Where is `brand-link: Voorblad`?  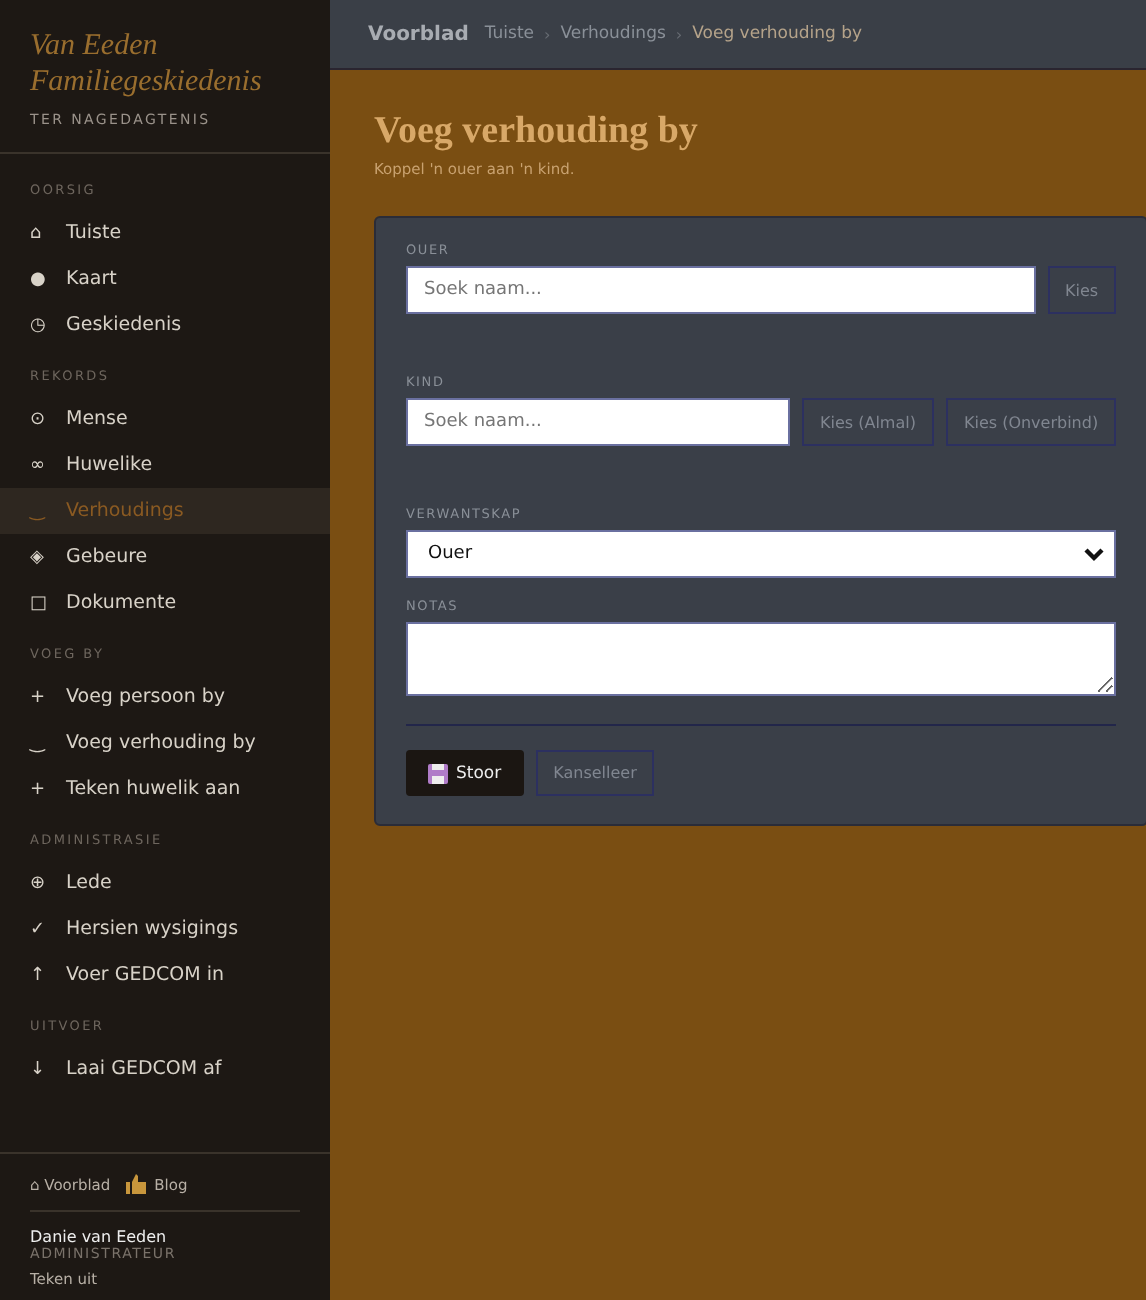
brand-link: Voorblad is located at coordinates (418, 34).